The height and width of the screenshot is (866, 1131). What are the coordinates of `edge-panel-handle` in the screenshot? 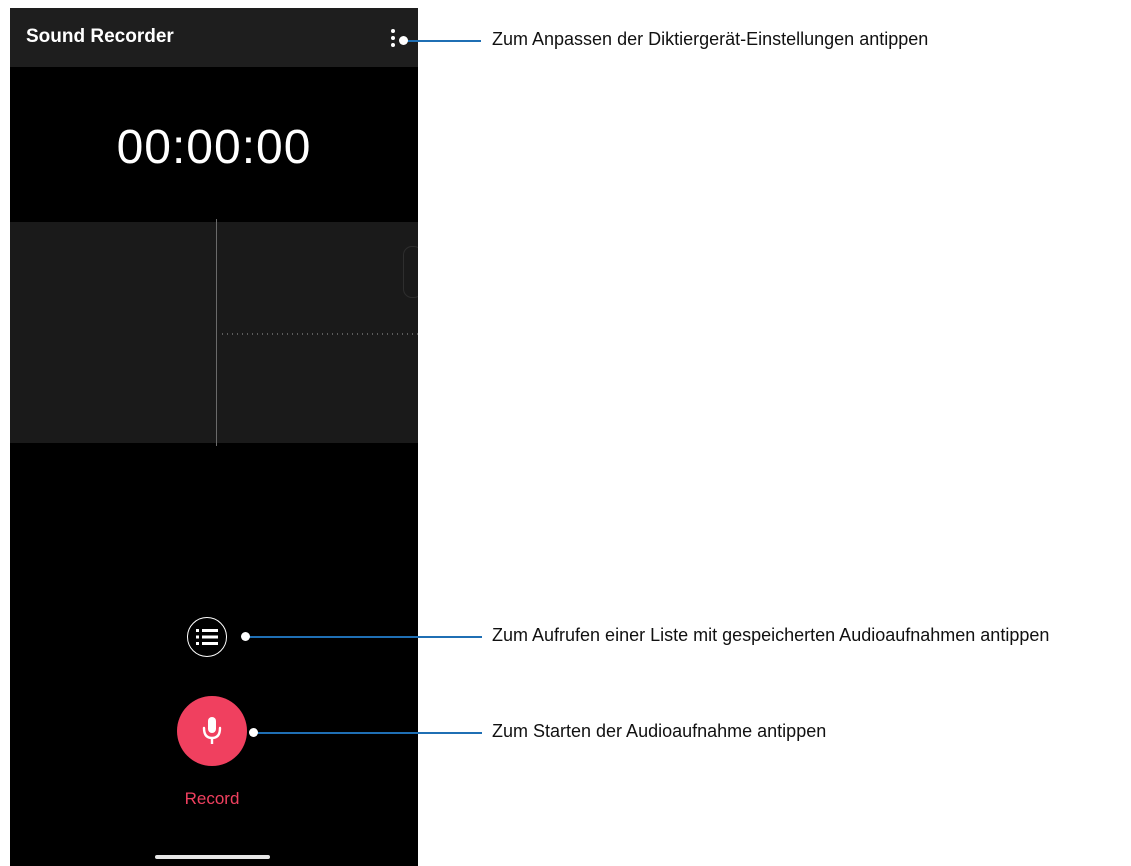 It's located at (410, 272).